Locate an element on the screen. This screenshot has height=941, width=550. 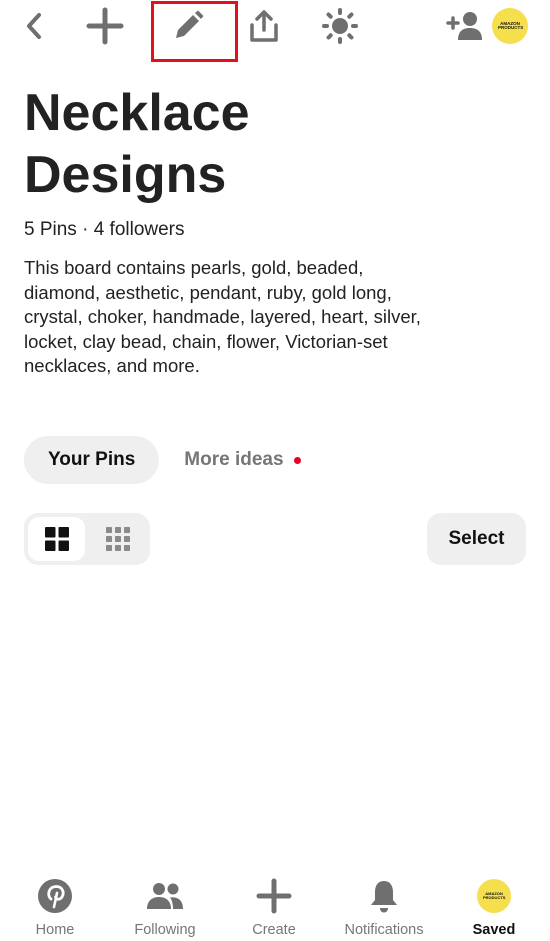
board-stats: 5 Pins · 4 followers is located at coordinates (104, 229).